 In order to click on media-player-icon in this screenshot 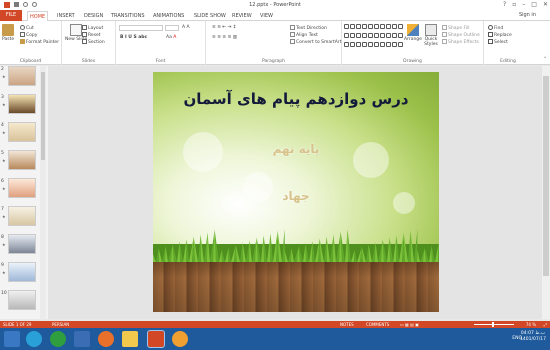, I will do `click(82, 339)`.